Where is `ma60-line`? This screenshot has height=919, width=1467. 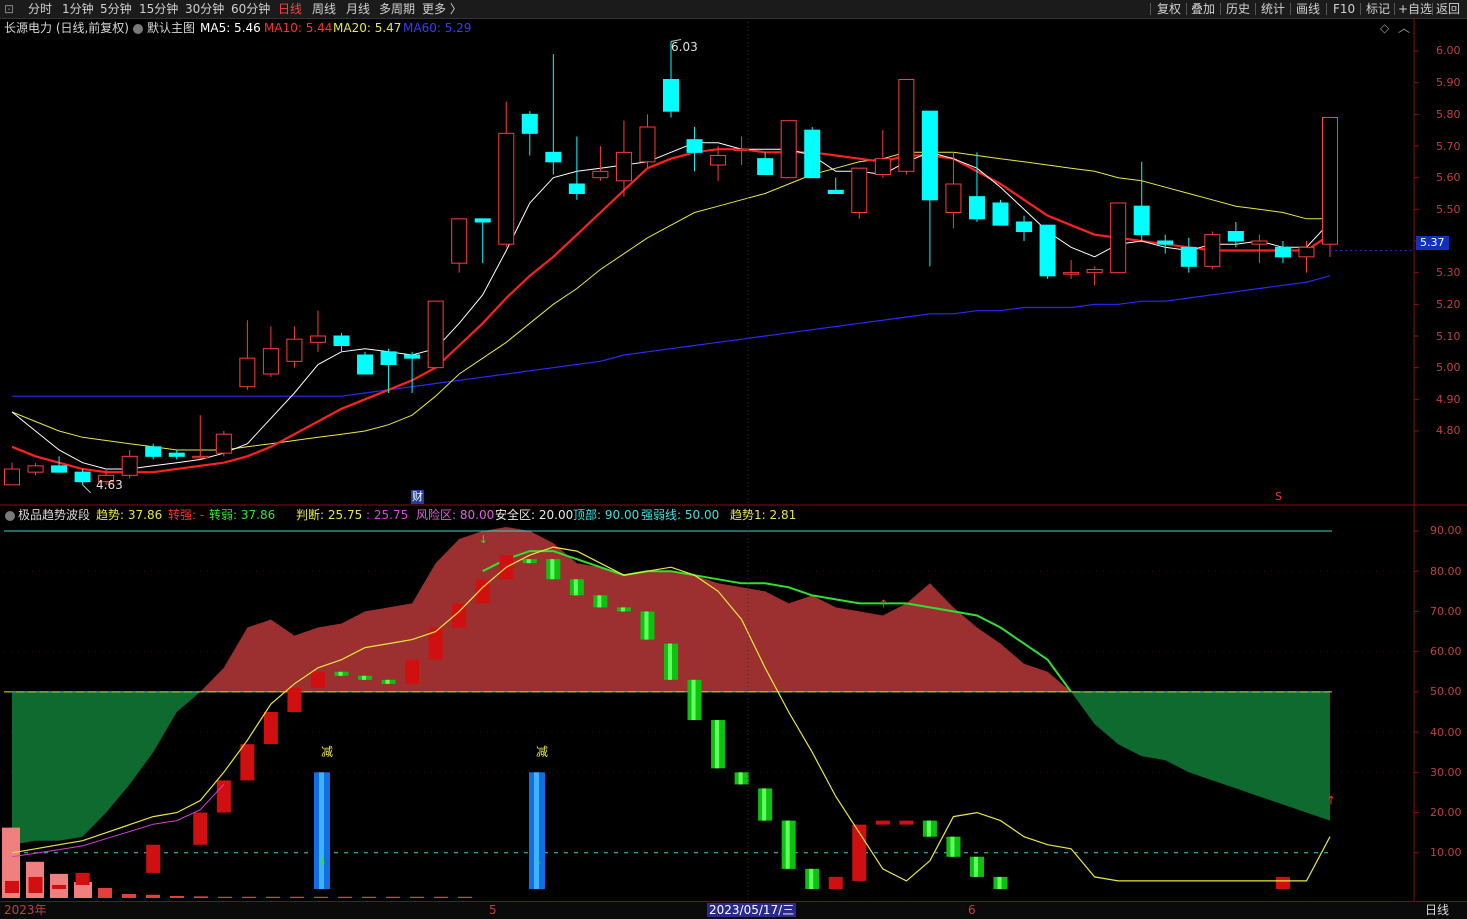 ma60-line is located at coordinates (671, 336).